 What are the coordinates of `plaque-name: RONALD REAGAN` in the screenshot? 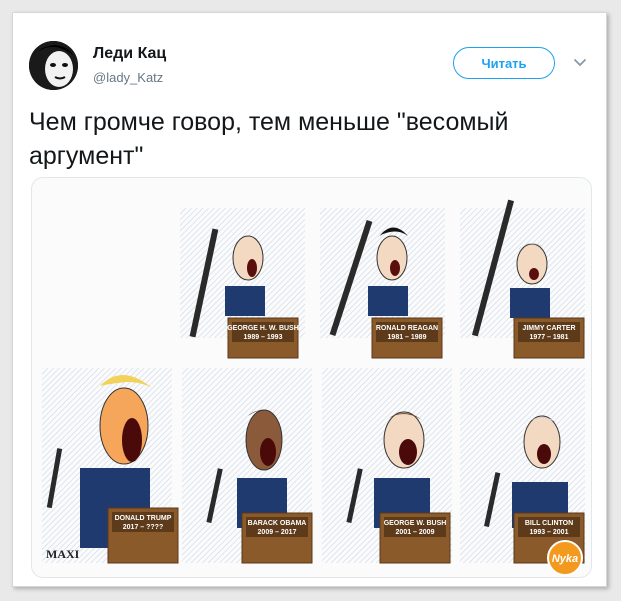 It's located at (407, 328).